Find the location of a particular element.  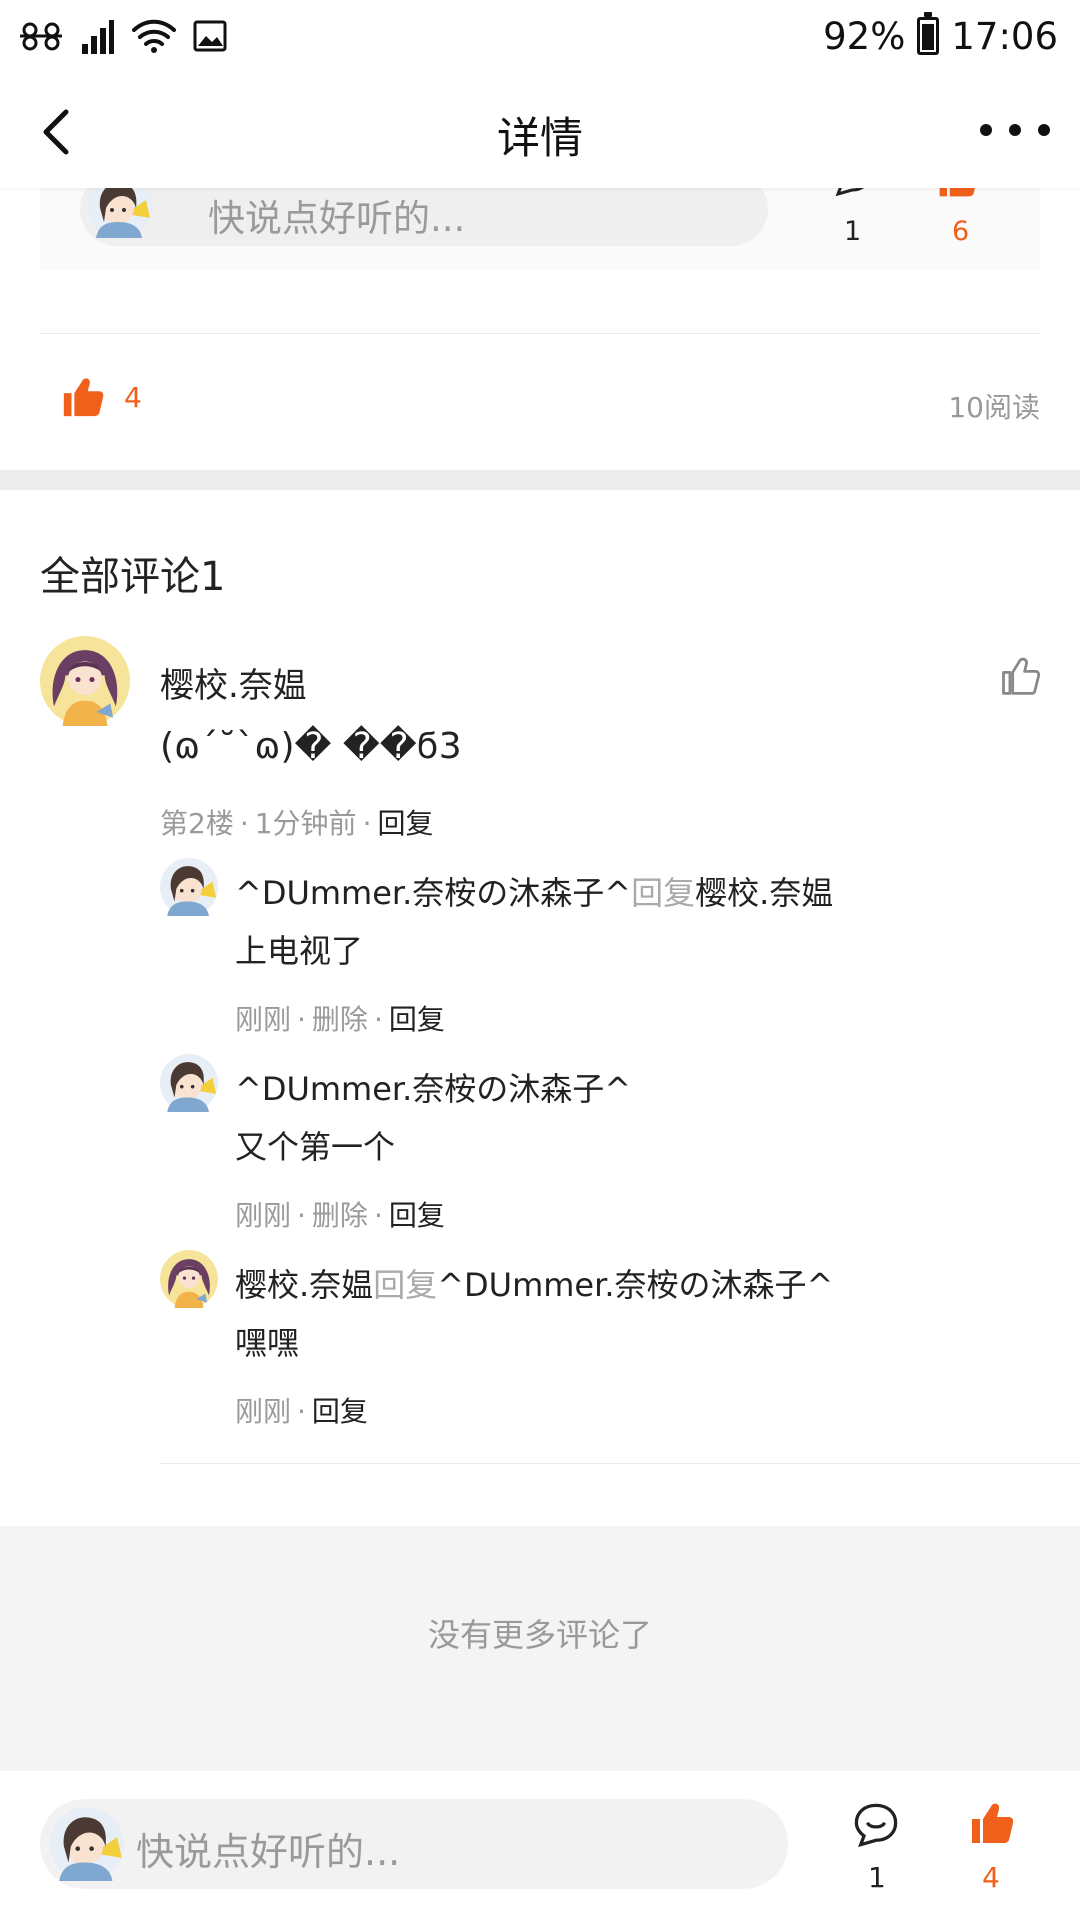

no-more-comments: 没有更多评论了 is located at coordinates (540, 1648).